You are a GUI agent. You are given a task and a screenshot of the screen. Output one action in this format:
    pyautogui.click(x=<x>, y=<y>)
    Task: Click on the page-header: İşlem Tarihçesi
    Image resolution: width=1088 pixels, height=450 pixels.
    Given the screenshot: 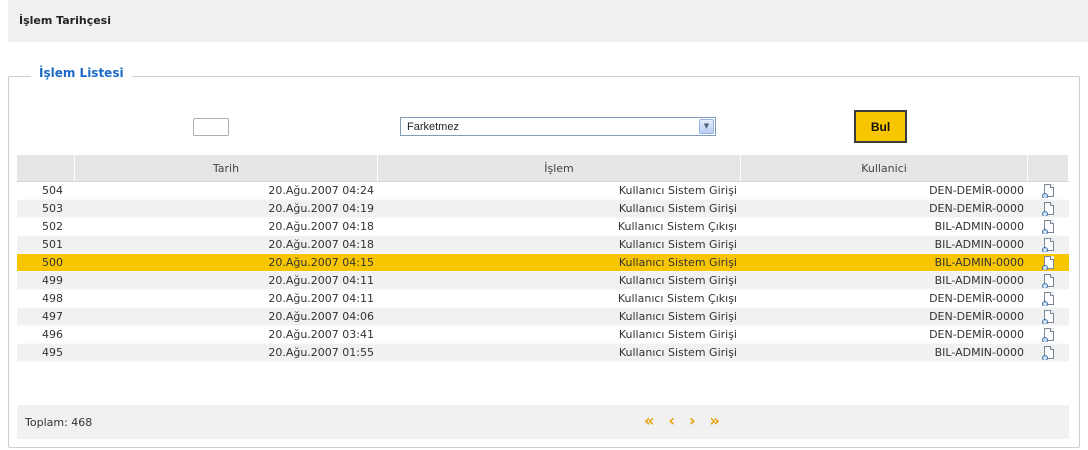 What is the action you would take?
    pyautogui.click(x=548, y=21)
    